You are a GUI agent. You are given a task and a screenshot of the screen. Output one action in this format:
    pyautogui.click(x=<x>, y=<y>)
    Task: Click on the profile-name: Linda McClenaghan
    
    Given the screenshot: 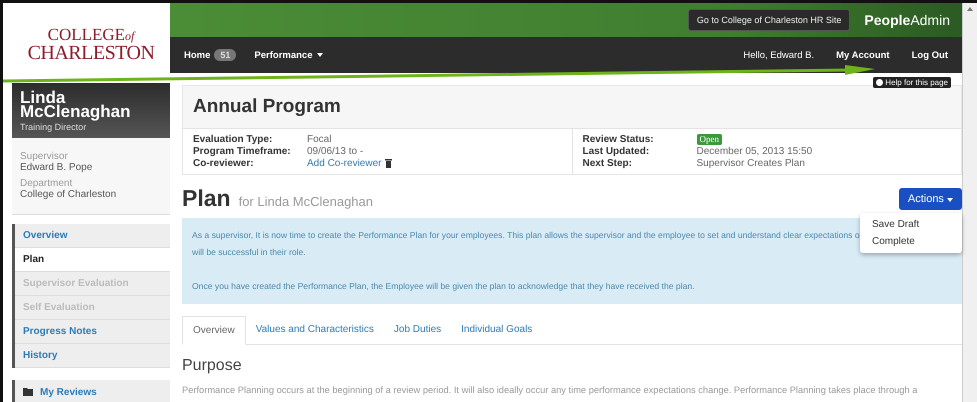 What is the action you would take?
    pyautogui.click(x=76, y=105)
    